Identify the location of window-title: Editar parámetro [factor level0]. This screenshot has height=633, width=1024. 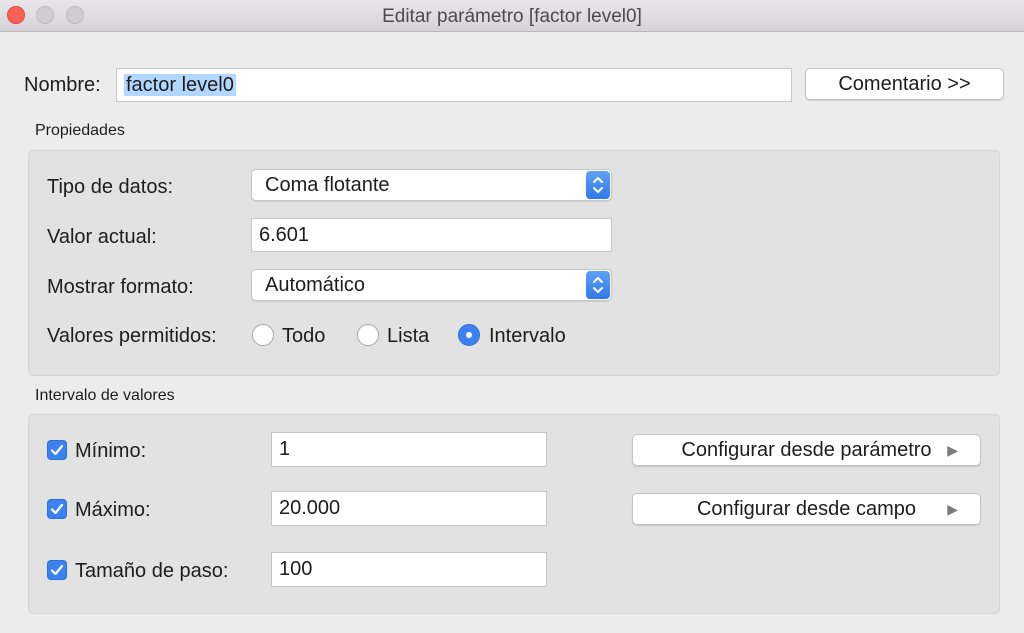
(512, 16).